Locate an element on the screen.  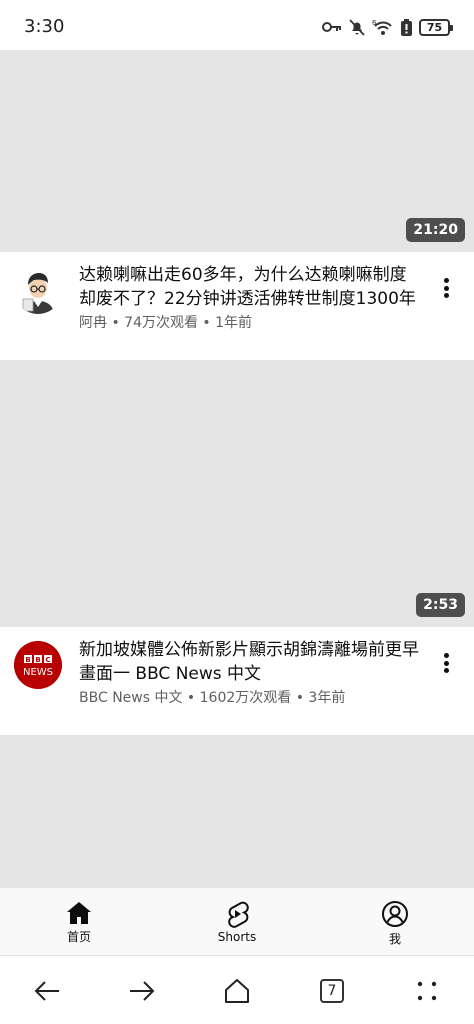
tab-me: 我 is located at coordinates (395, 923).